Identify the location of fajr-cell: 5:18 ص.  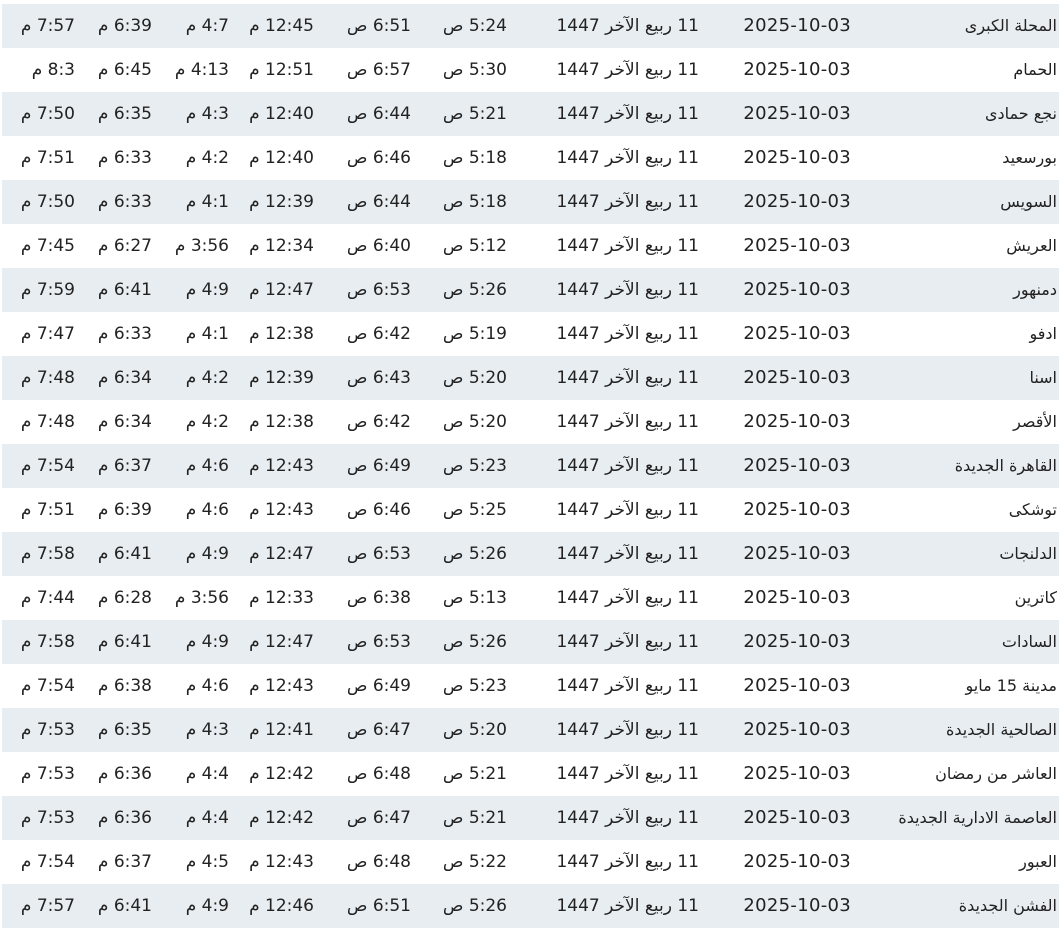
(474, 158).